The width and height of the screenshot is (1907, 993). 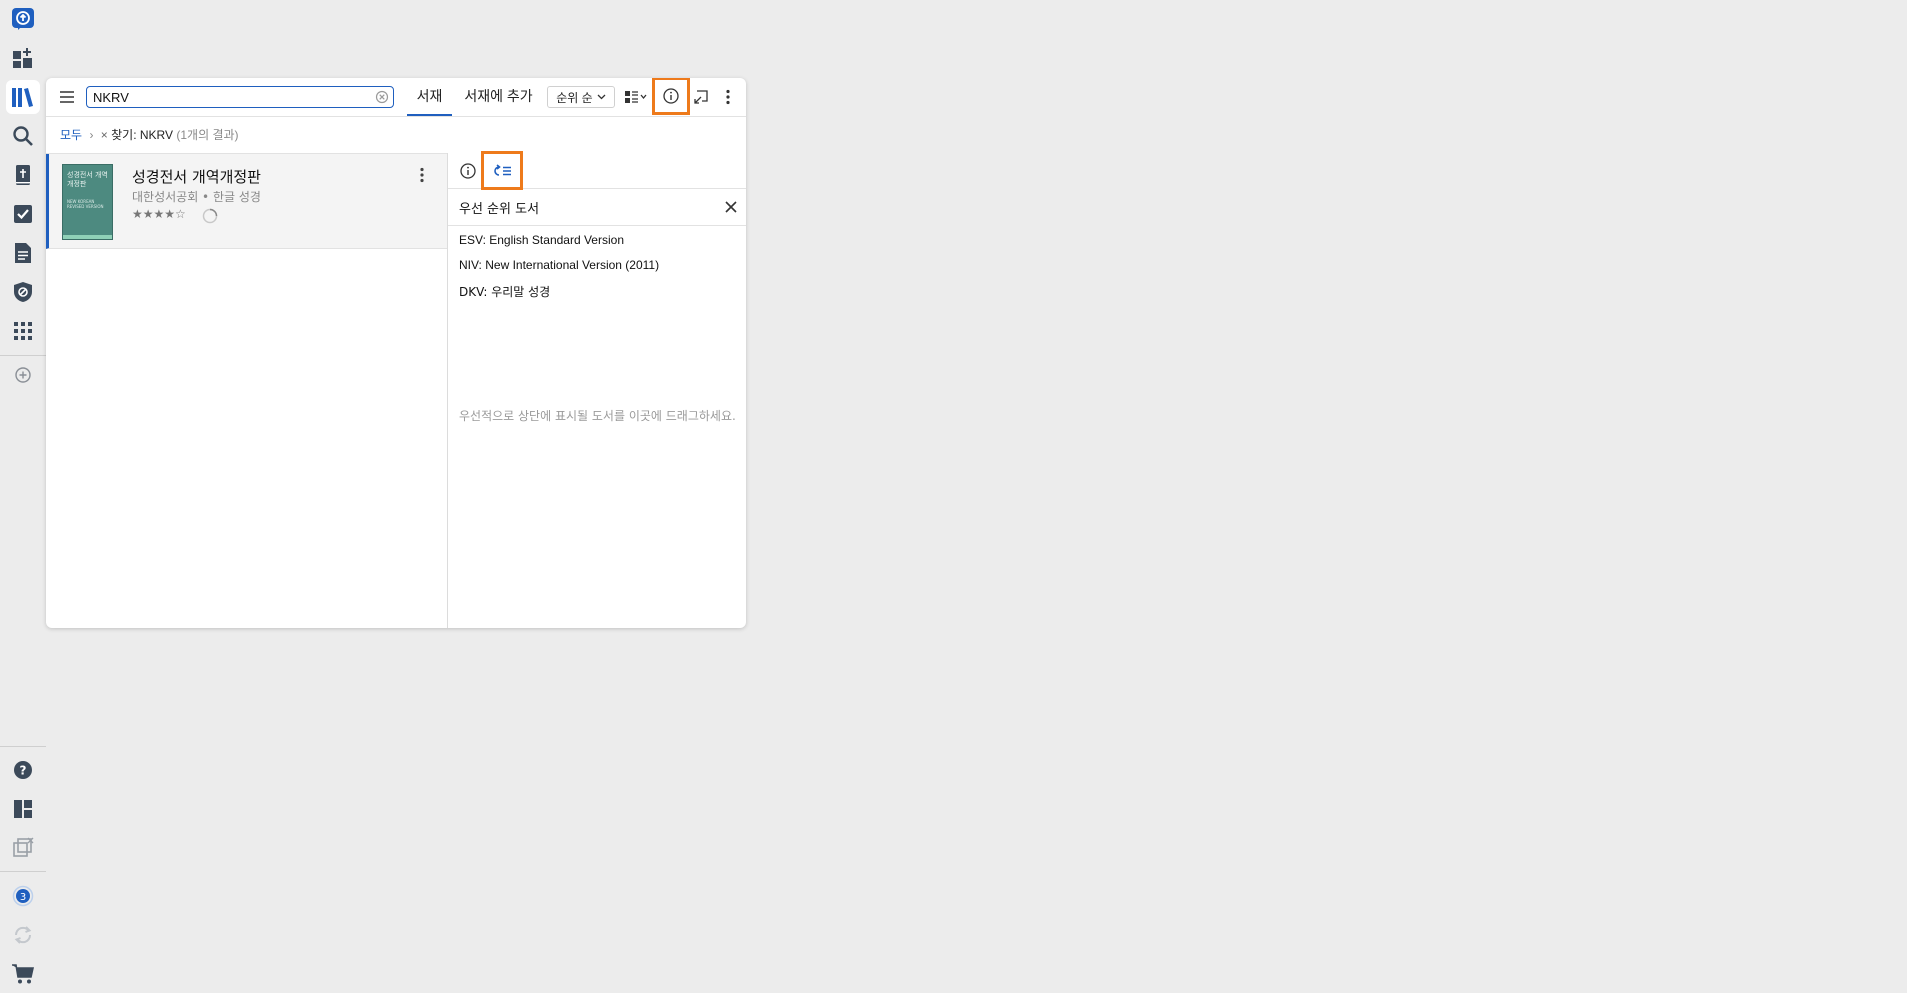 I want to click on sort-label: 순위 순, so click(x=574, y=97).